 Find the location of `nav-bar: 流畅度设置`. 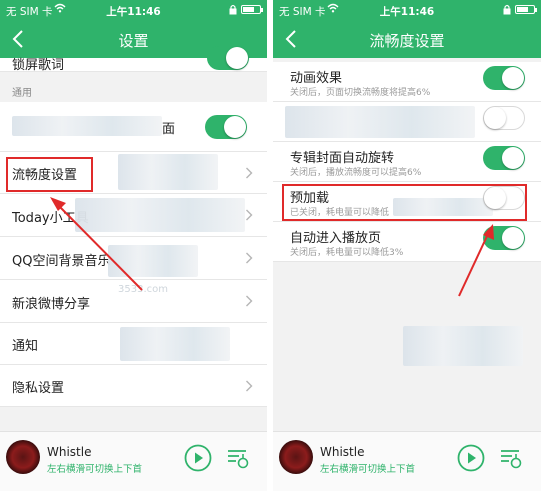

nav-bar: 流畅度设置 is located at coordinates (407, 39).